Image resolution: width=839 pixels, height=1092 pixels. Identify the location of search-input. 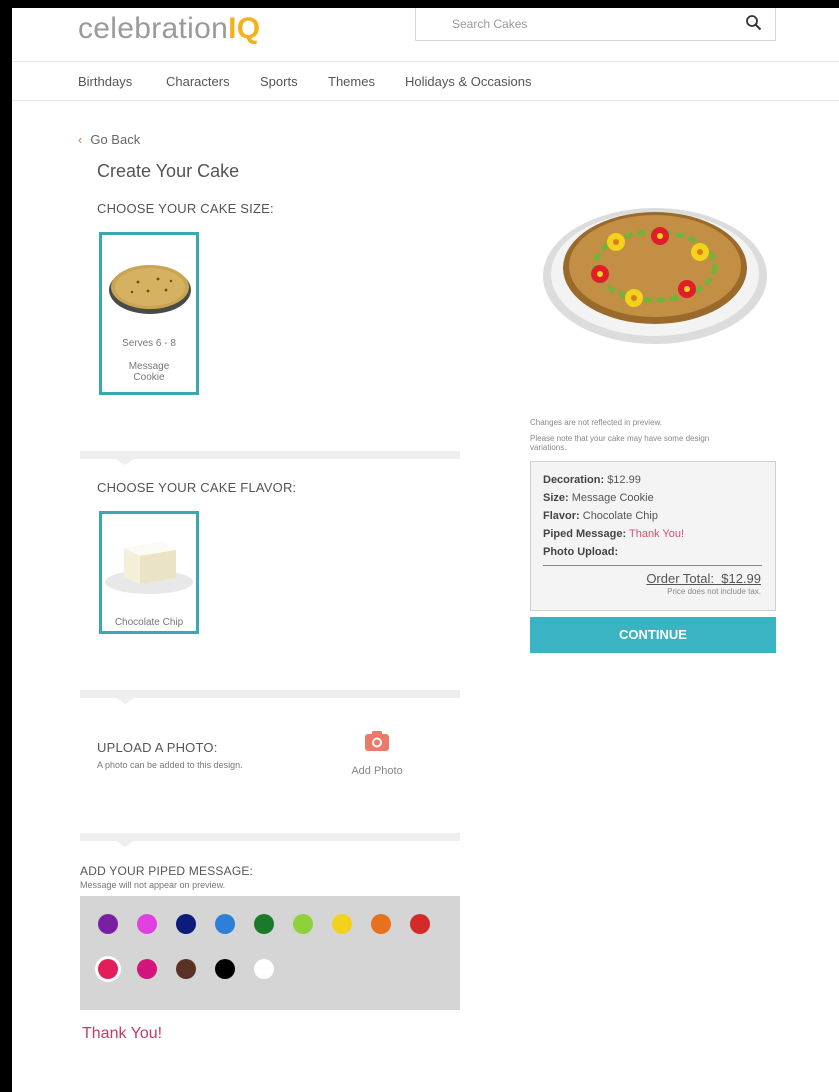
(572, 24).